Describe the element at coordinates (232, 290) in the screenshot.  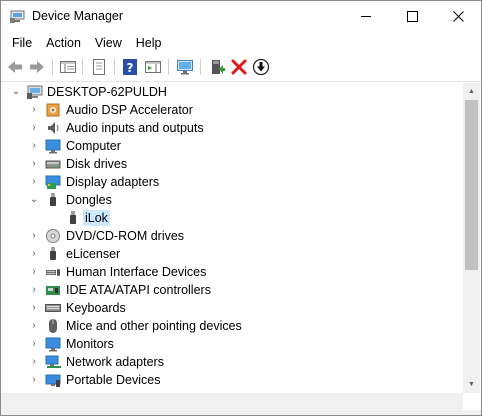
I see `tree-item-ide-ata-atapi-controllers: › IDE ATA/ATAPI controllers` at that location.